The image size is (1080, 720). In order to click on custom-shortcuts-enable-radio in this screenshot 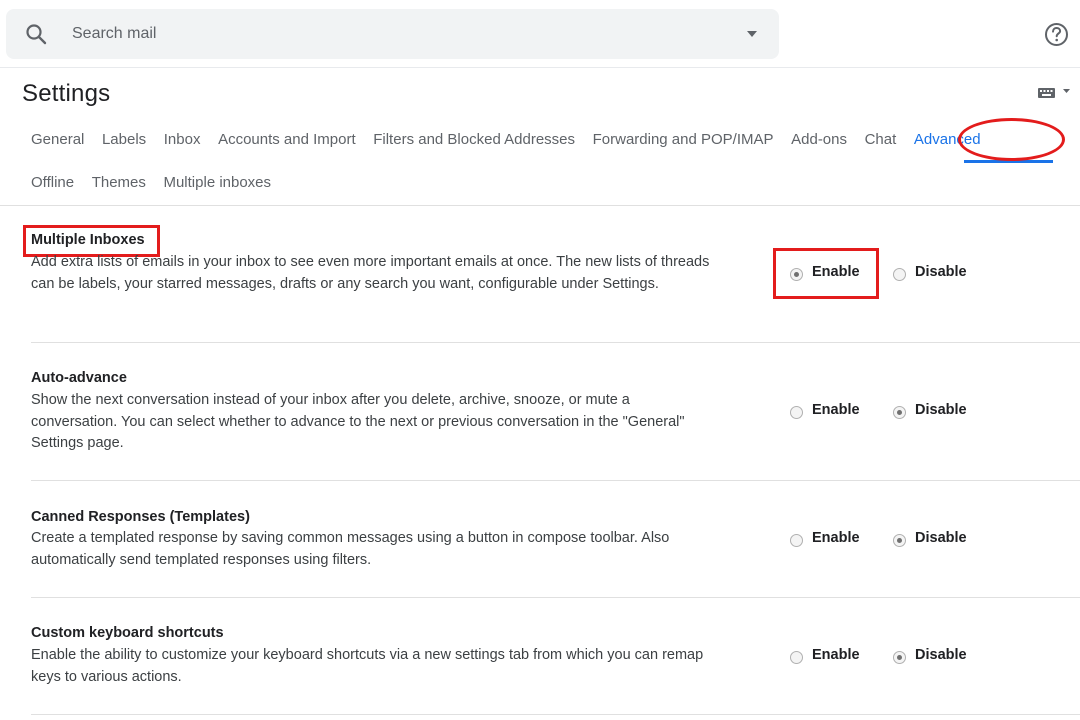, I will do `click(796, 657)`.